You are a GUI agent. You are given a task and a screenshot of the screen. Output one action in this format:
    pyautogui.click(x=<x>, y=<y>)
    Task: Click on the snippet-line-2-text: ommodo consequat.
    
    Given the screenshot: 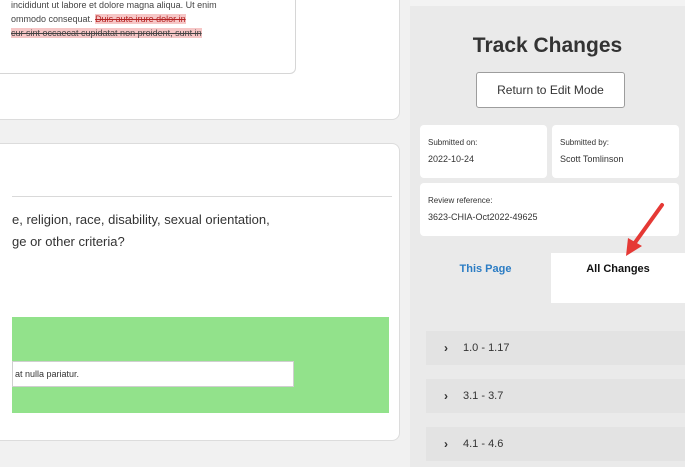 What is the action you would take?
    pyautogui.click(x=53, y=19)
    